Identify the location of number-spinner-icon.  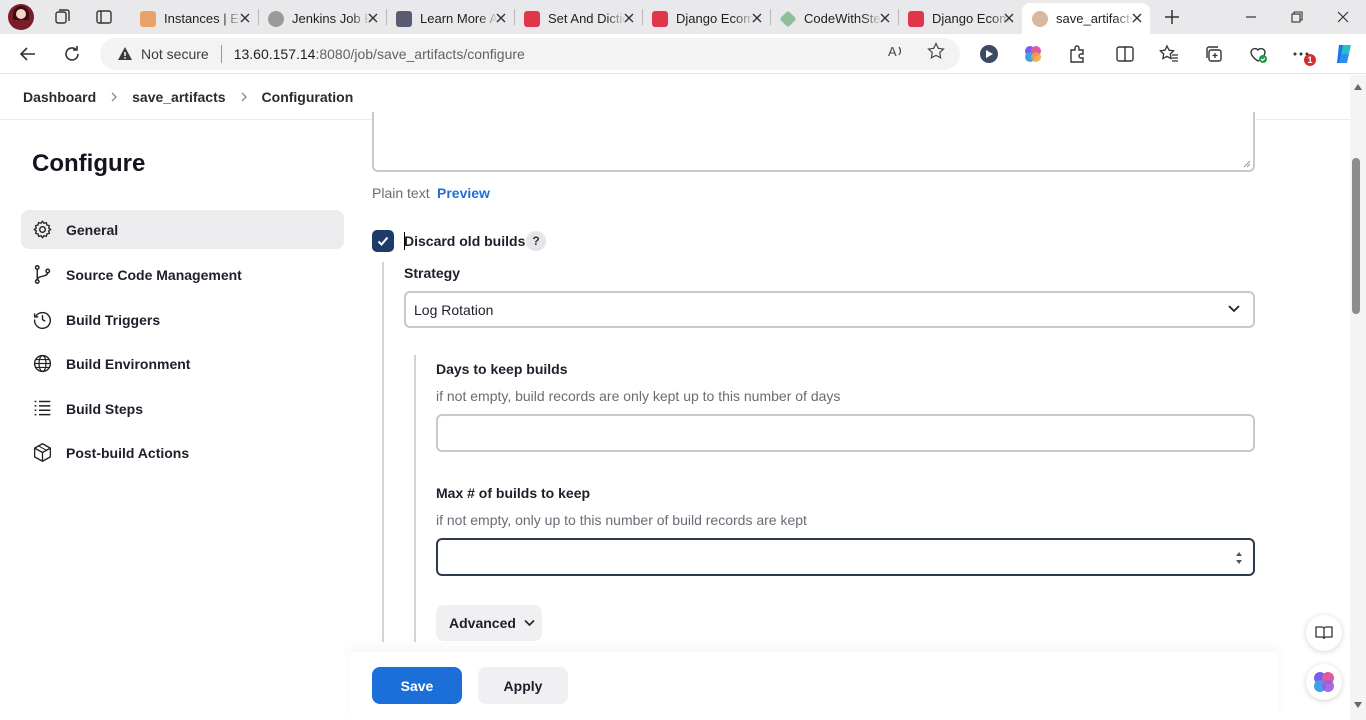
(1239, 558).